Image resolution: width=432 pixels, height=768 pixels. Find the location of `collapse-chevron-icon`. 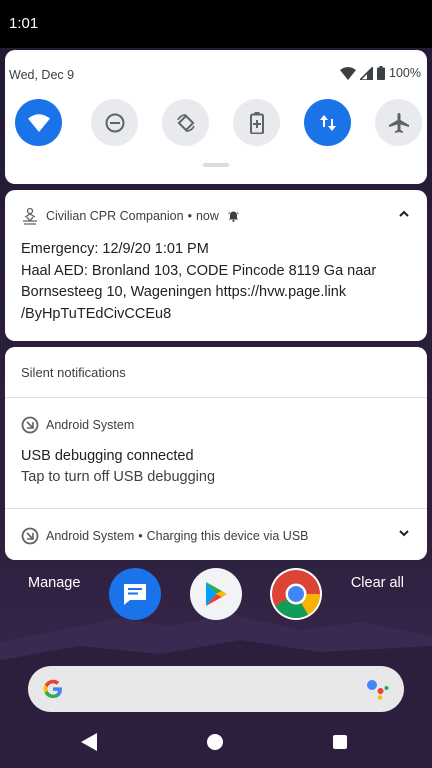

collapse-chevron-icon is located at coordinates (404, 213).